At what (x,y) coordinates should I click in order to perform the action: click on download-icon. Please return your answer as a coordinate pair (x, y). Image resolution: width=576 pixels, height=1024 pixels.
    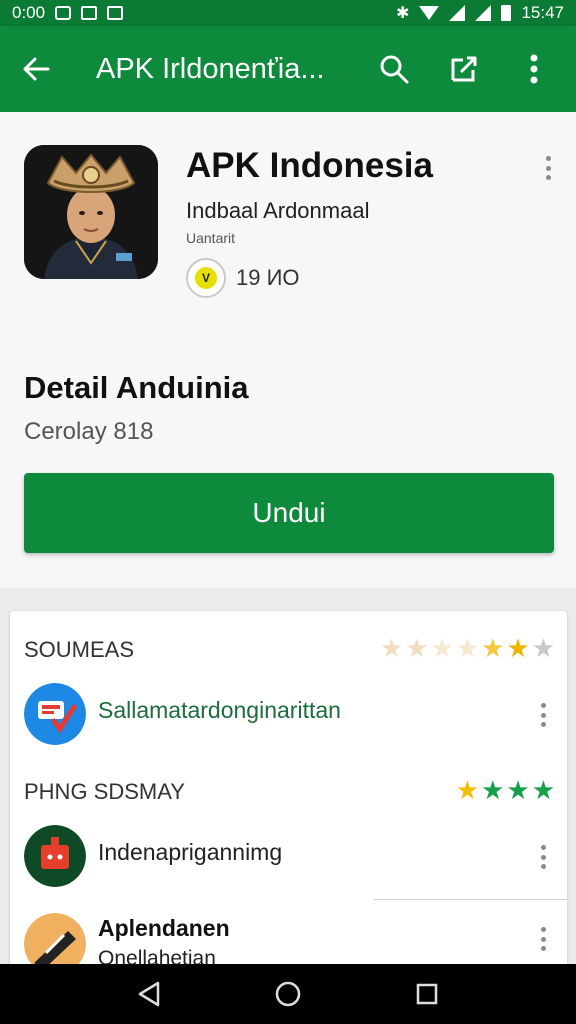
    Looking at the image, I should click on (115, 13).